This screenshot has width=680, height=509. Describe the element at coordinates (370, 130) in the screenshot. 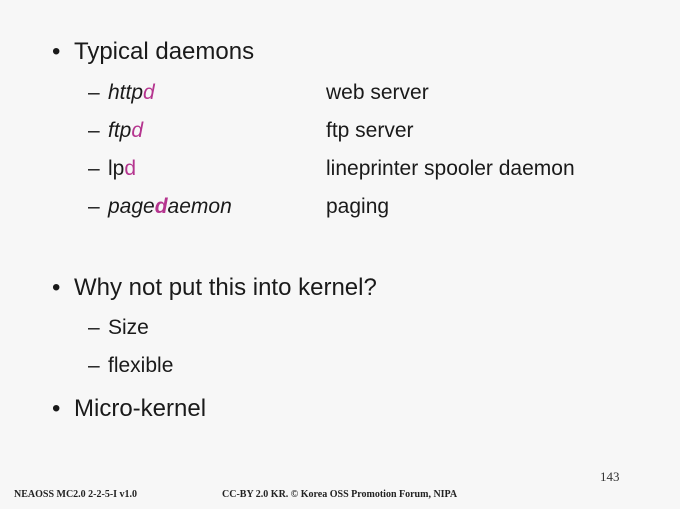

I see `daemon-description: ftp server` at that location.